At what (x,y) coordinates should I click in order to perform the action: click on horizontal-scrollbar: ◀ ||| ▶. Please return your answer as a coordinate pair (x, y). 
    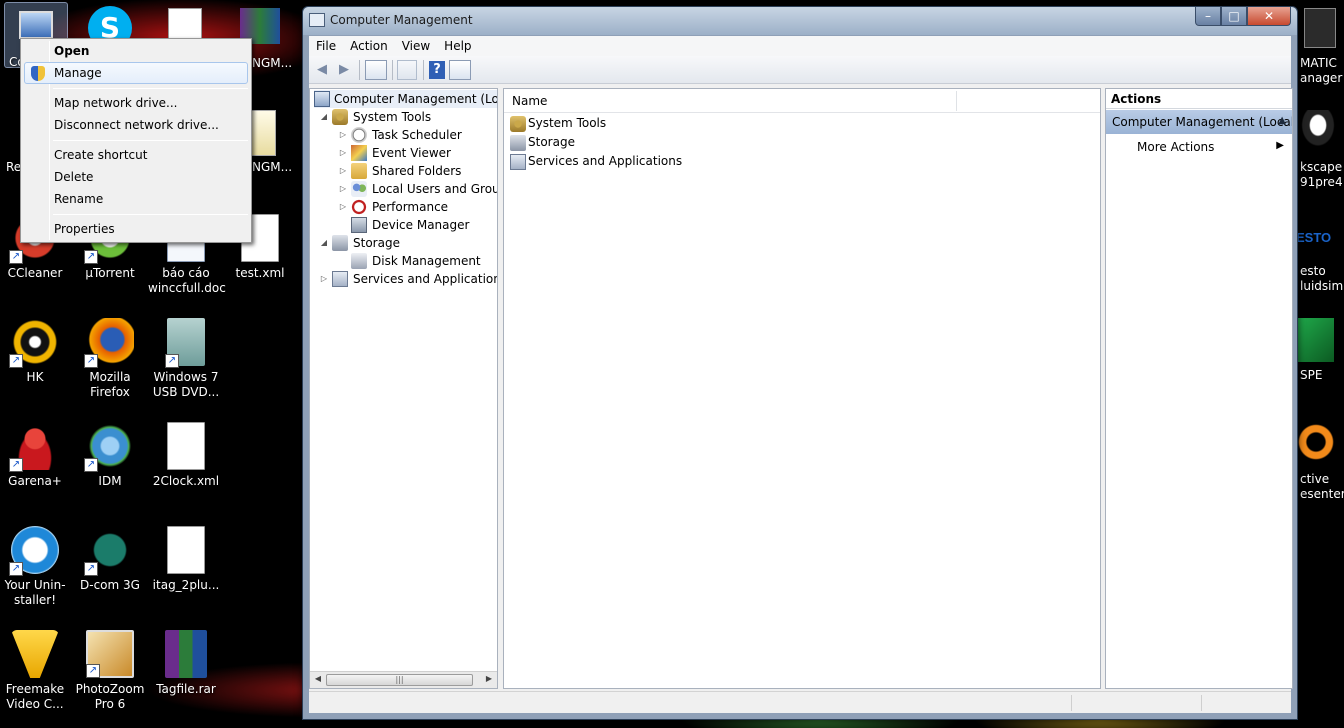
    Looking at the image, I should click on (403, 679).